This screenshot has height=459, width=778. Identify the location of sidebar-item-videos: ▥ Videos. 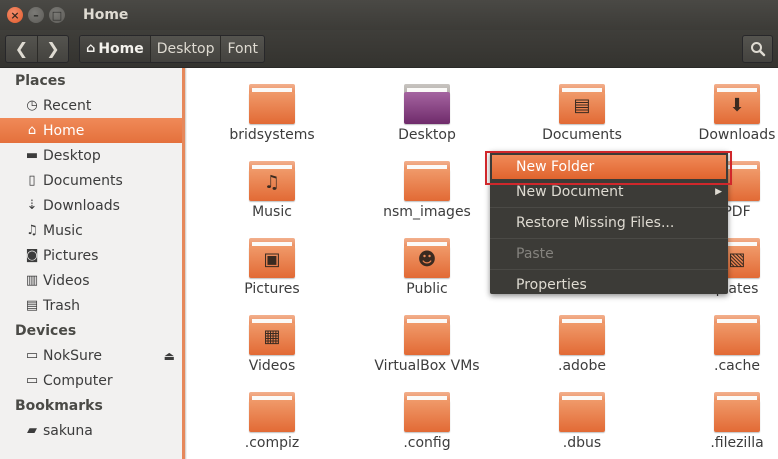
(92, 280).